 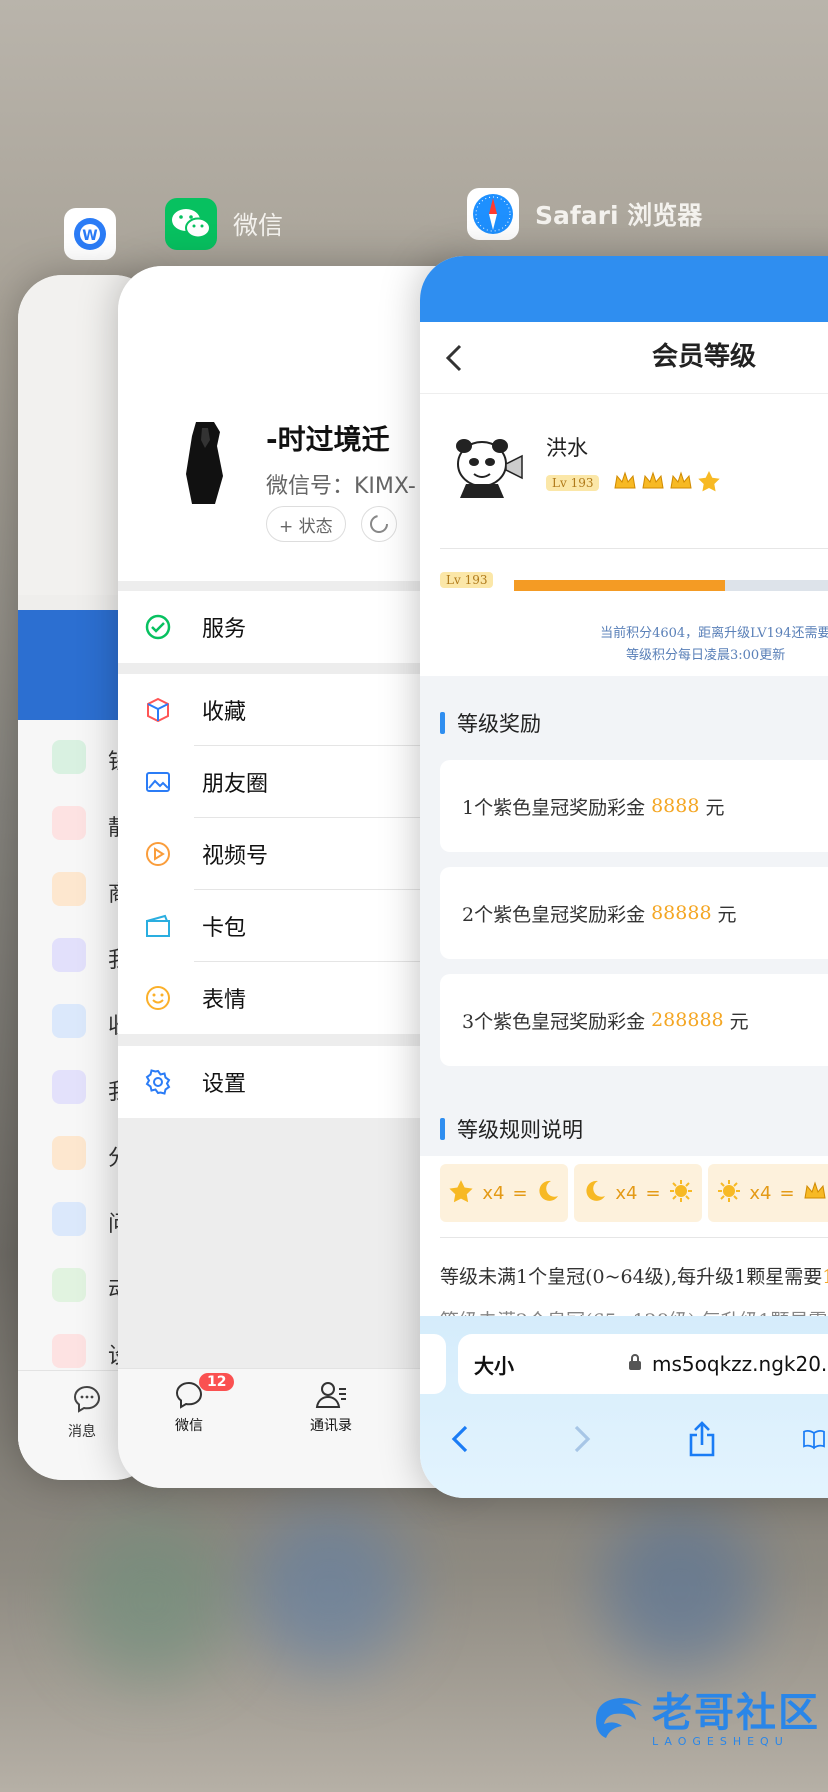 I want to click on wechat-app-icon, so click(x=191, y=224).